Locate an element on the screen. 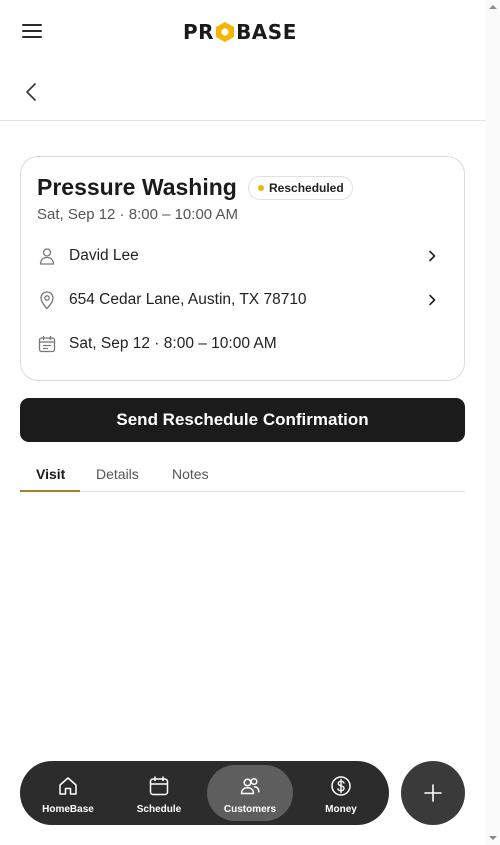 Image resolution: width=500 pixels, height=845 pixels. dollar-icon is located at coordinates (341, 786).